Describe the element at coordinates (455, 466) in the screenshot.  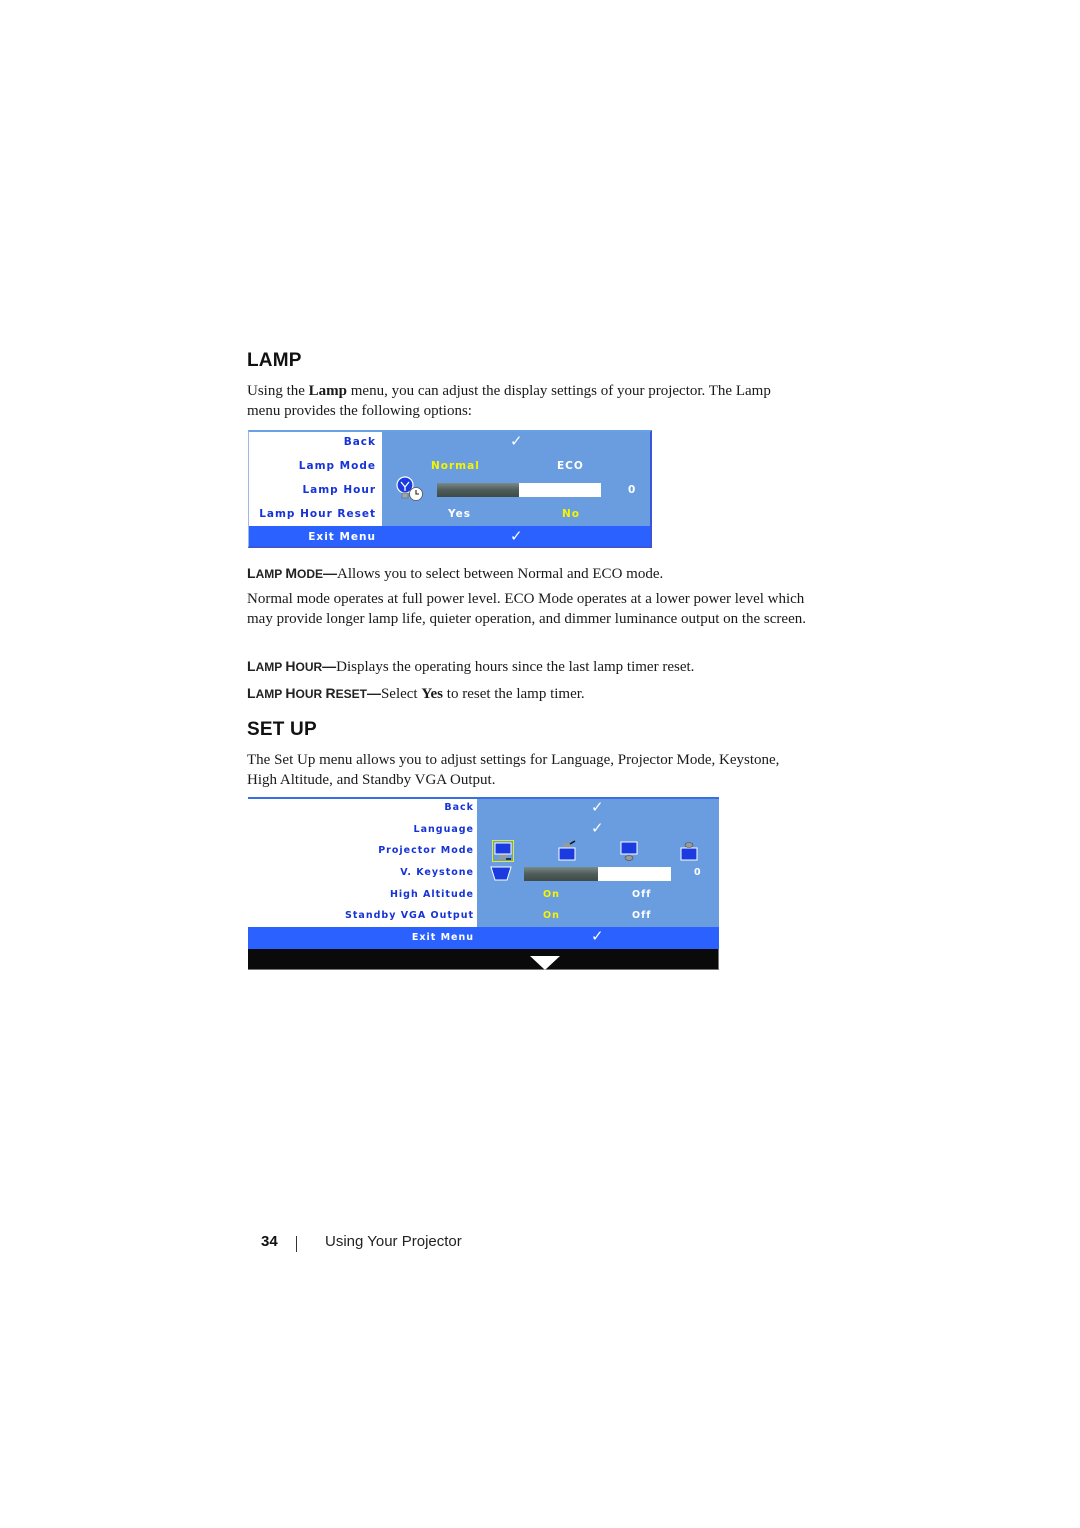
I see `lamp-mode-option-normal: Normal` at that location.